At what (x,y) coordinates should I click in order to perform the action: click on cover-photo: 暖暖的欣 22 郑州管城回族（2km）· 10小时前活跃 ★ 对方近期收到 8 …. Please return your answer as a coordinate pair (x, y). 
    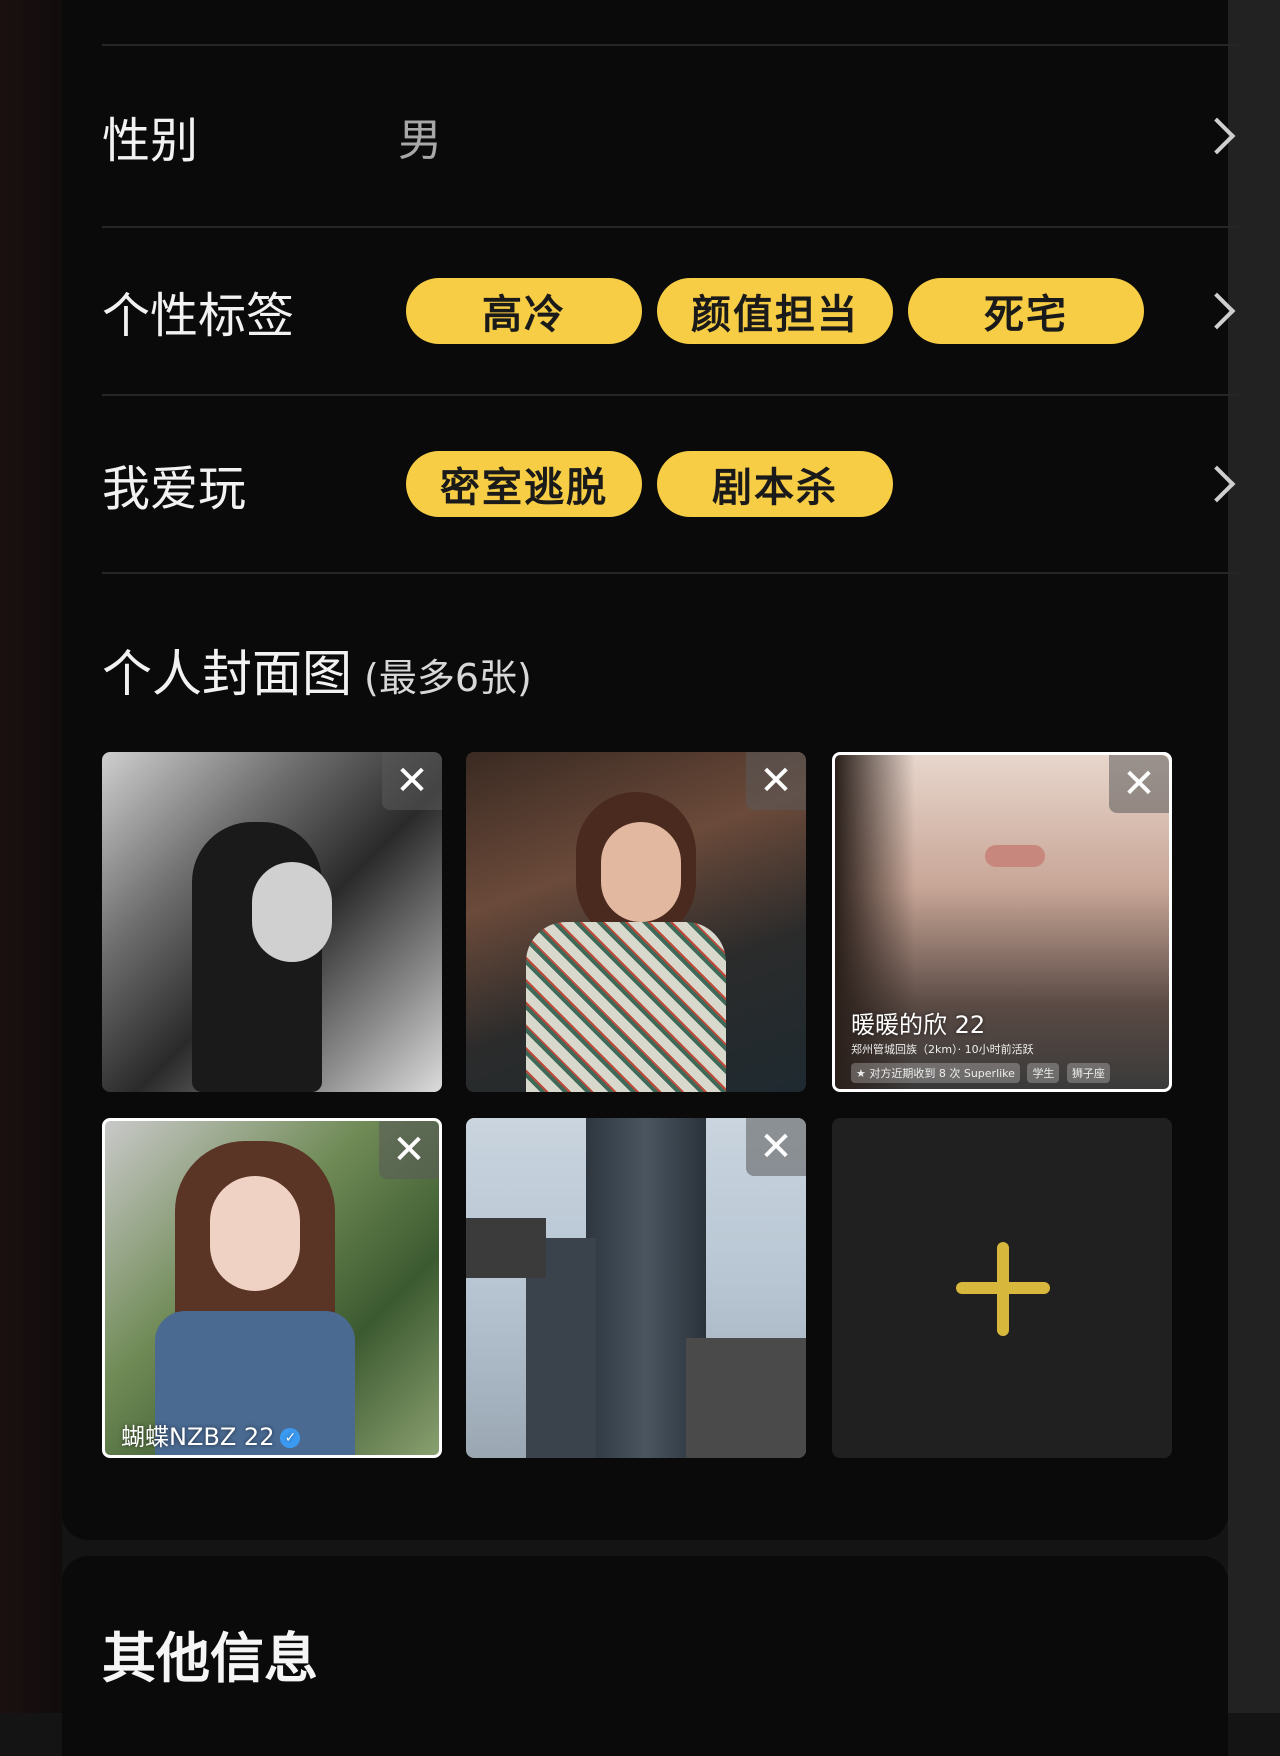
    Looking at the image, I should click on (1002, 922).